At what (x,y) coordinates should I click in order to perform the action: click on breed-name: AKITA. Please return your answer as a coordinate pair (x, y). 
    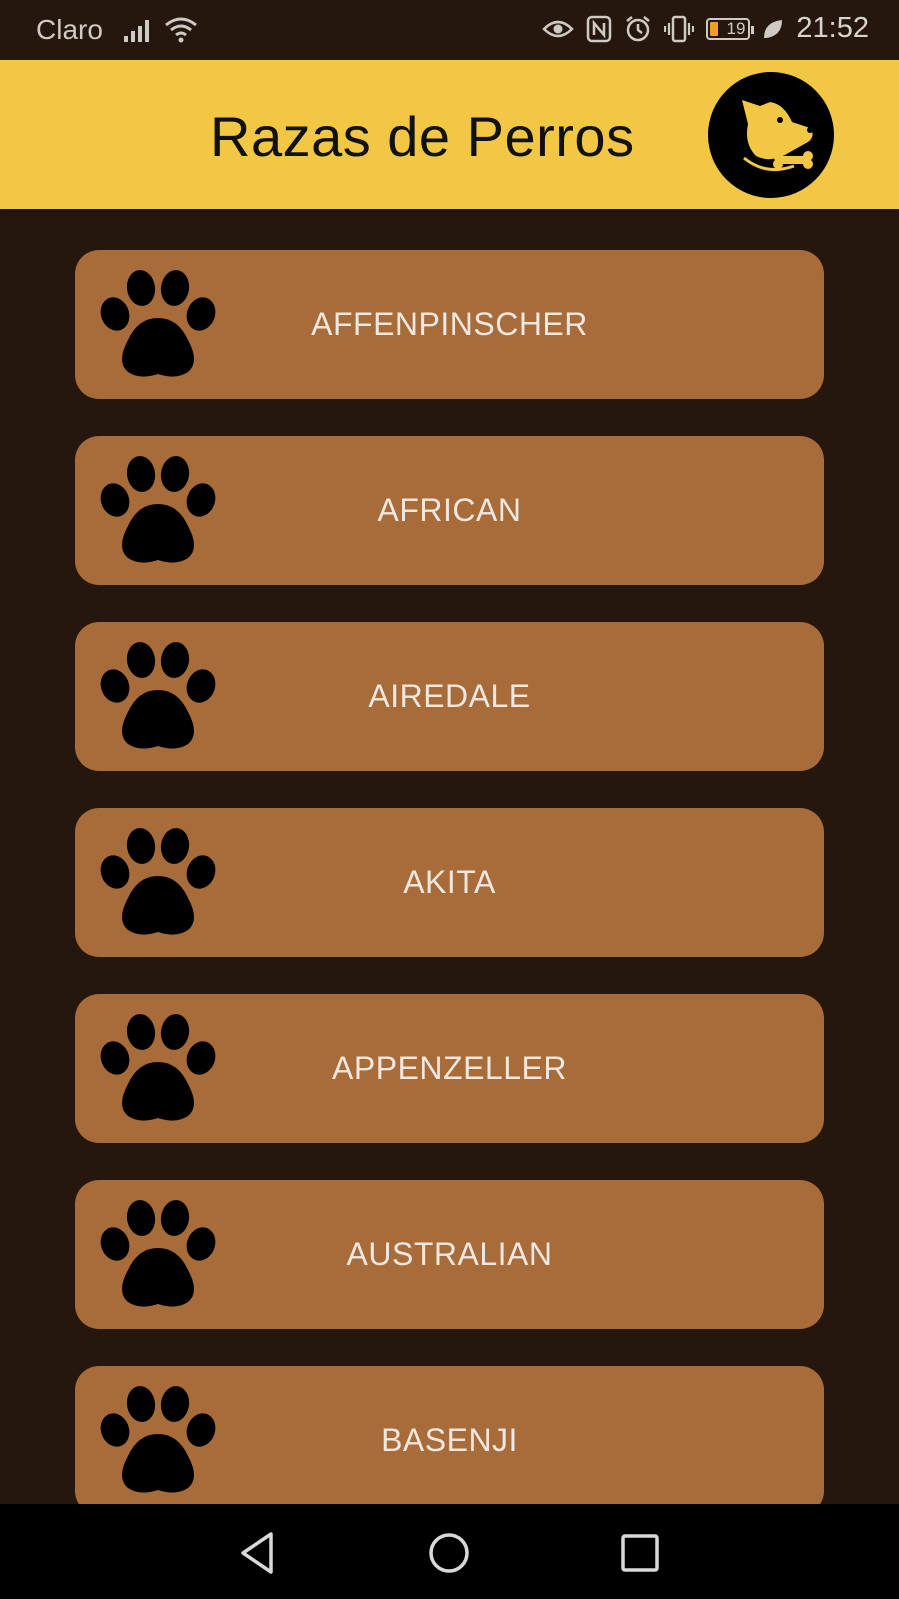
    Looking at the image, I should click on (449, 882).